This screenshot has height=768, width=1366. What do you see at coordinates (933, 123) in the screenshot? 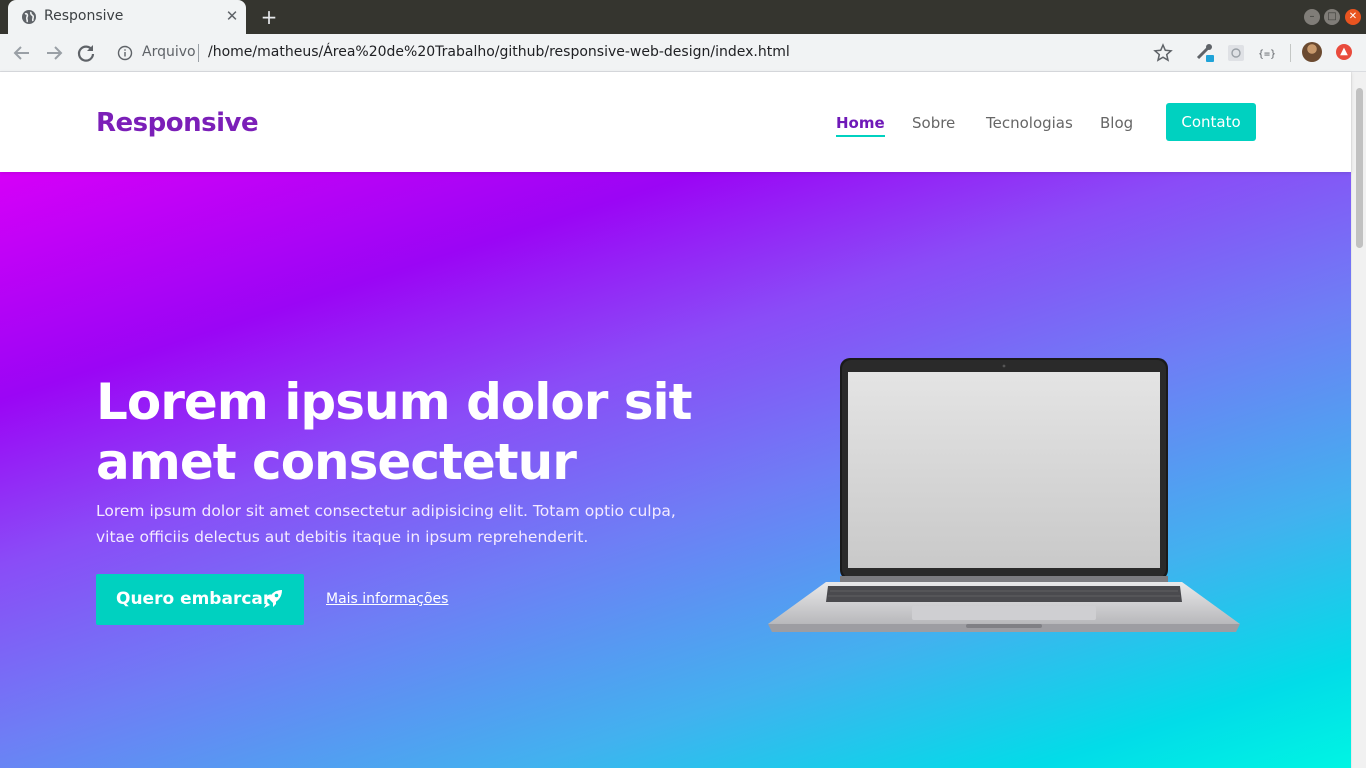
I see `nav-item-sobre: Sobre` at bounding box center [933, 123].